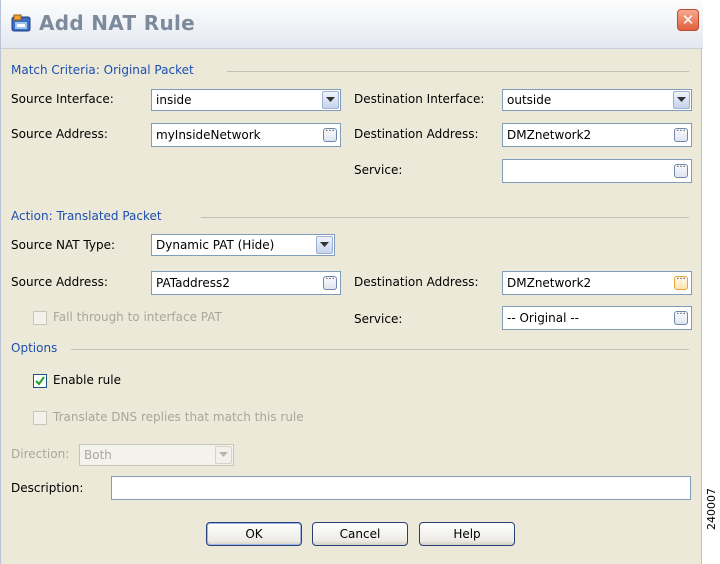 This screenshot has height=564, width=720. I want to click on fall-through-checkbox, so click(40, 318).